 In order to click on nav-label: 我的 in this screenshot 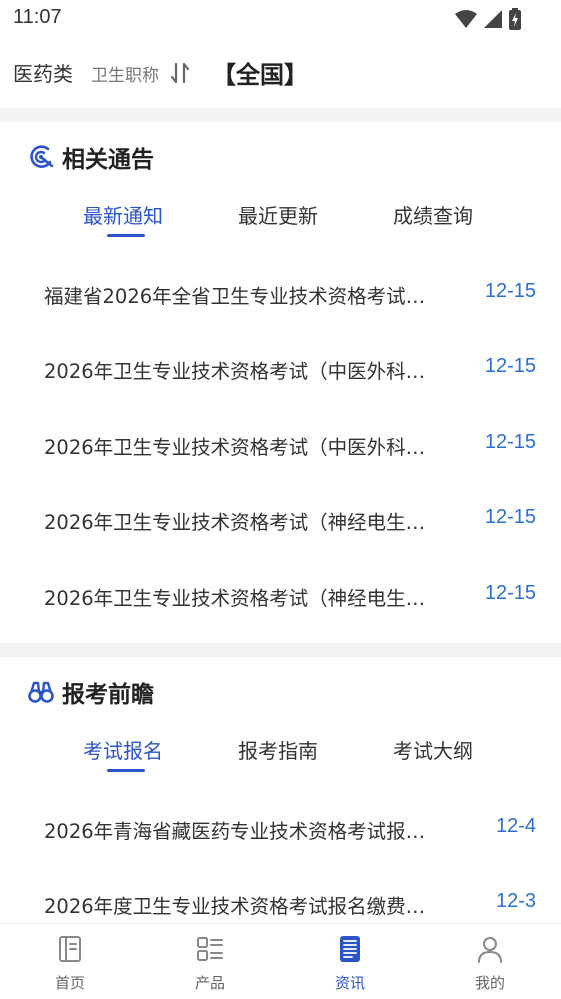, I will do `click(489, 983)`.